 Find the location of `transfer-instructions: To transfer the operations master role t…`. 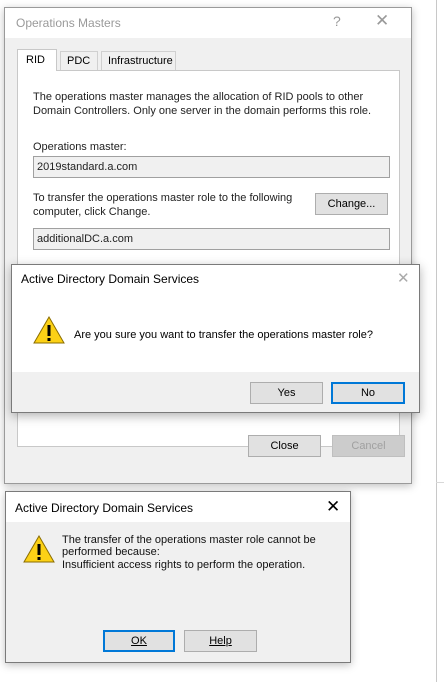

transfer-instructions: To transfer the operations master role t… is located at coordinates (163, 205).